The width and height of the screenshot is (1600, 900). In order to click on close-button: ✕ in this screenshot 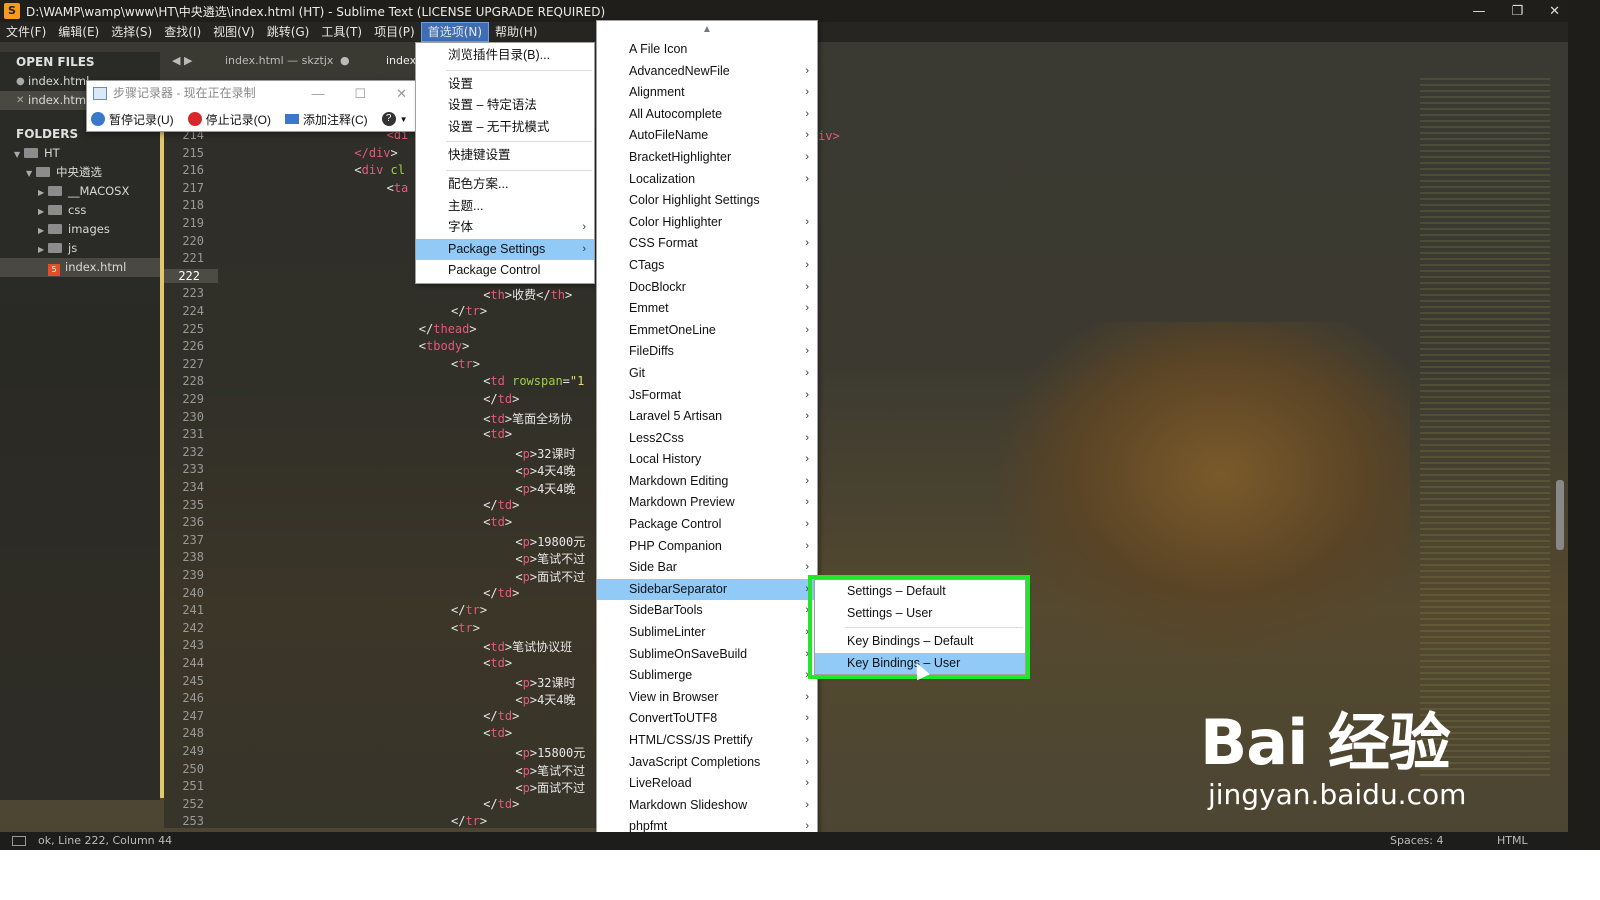, I will do `click(1554, 11)`.